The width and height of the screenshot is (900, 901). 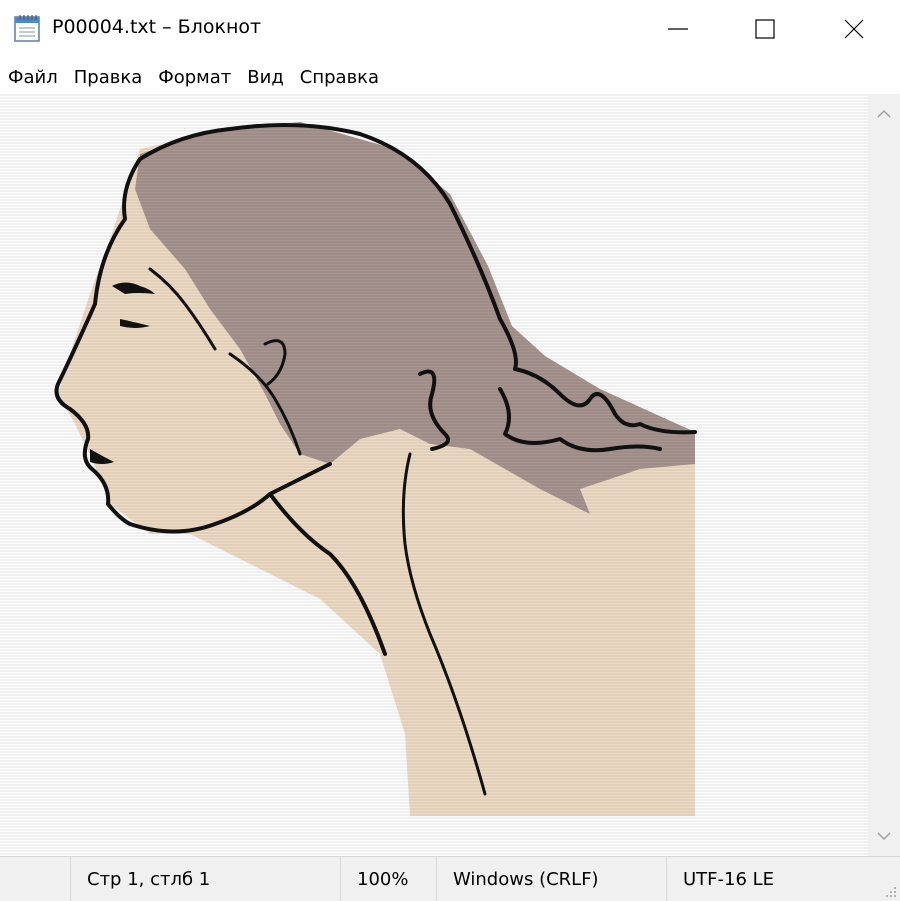 I want to click on scroll-down-icon, so click(x=884, y=836).